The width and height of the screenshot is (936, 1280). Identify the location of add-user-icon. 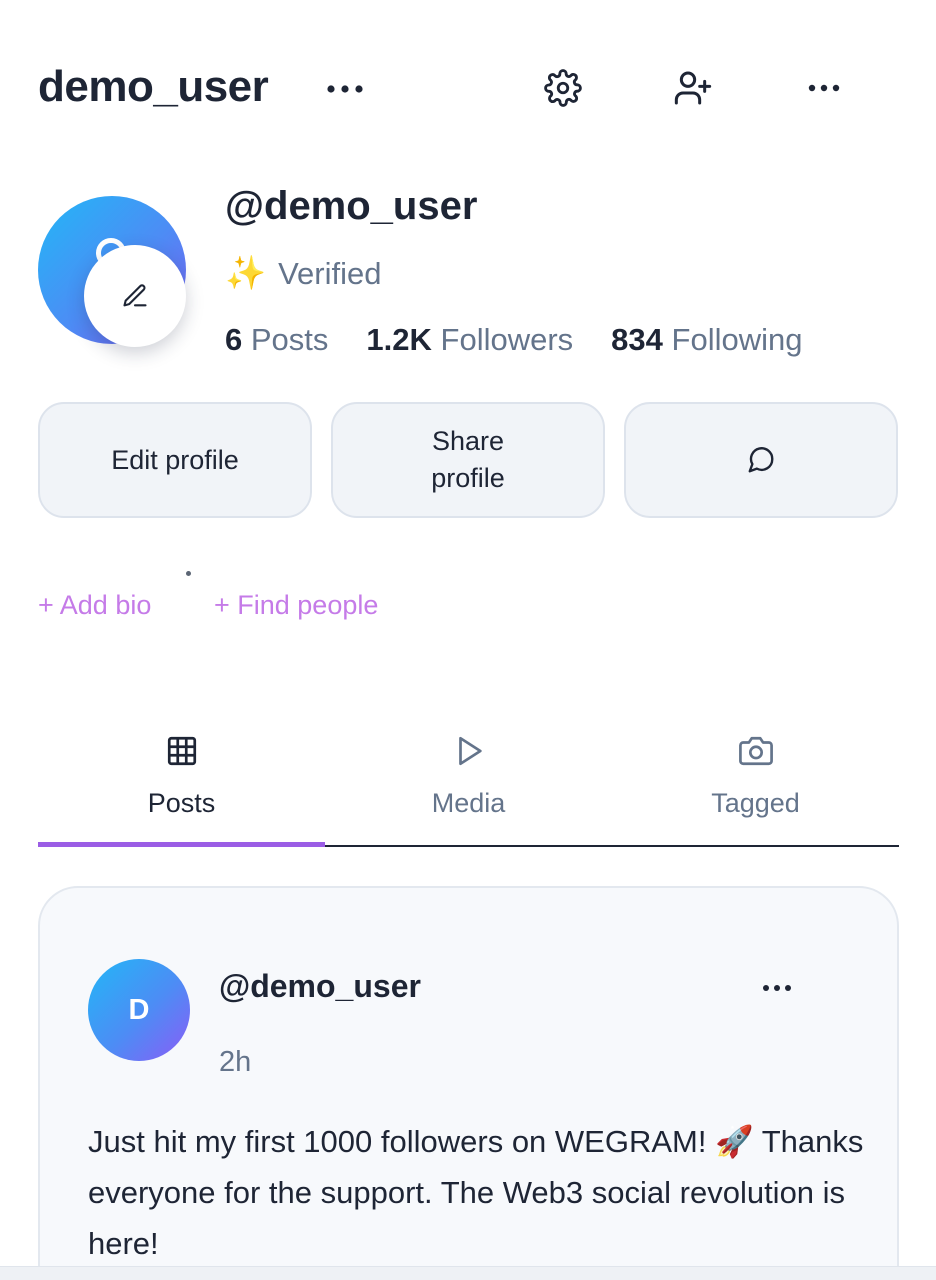
(693, 88).